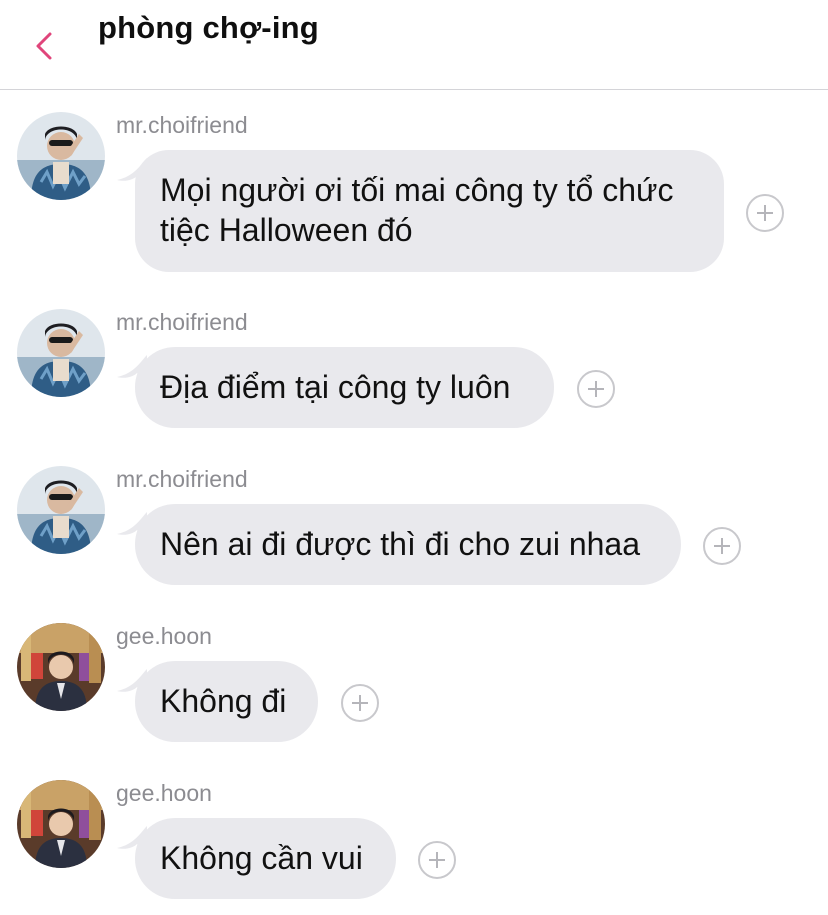  I want to click on message-bubble: Không đi, so click(226, 701).